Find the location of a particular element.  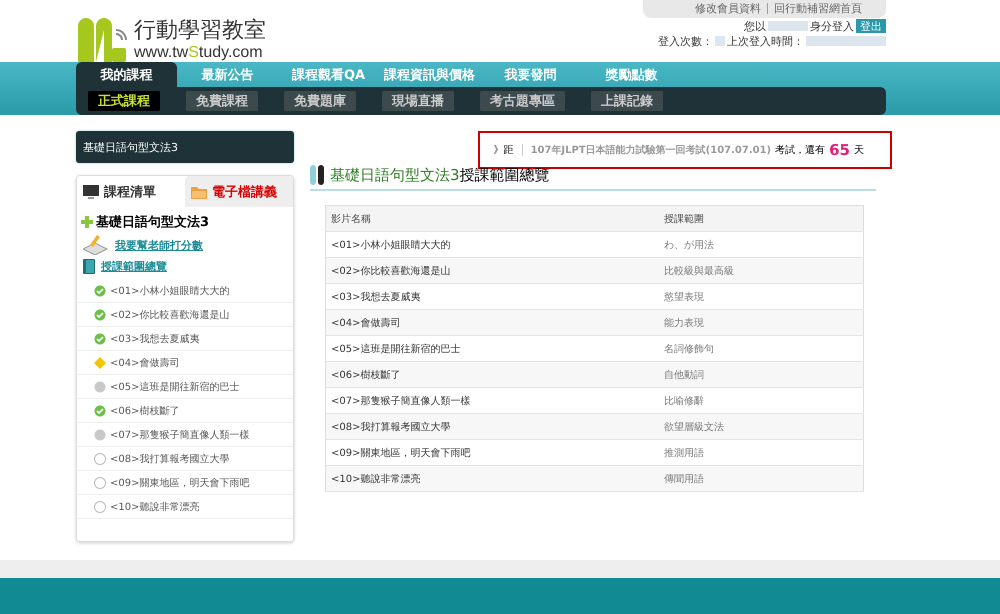

table-cell: 能力表現 is located at coordinates (761, 323).